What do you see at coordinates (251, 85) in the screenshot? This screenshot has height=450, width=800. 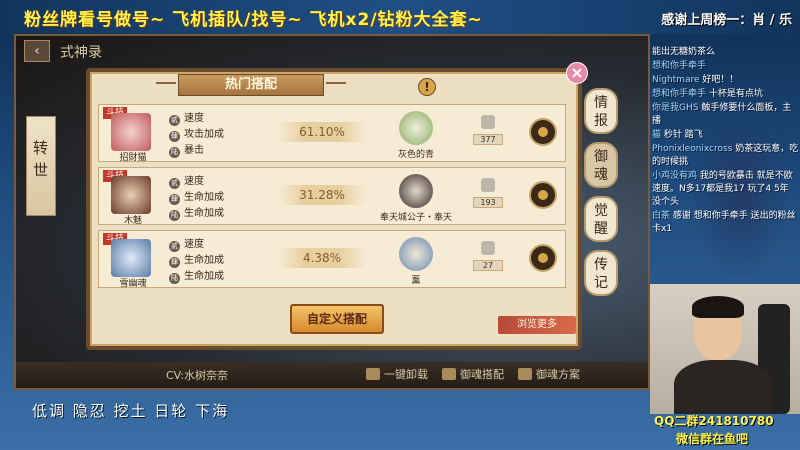 I see `panel-title: 热门搭配` at bounding box center [251, 85].